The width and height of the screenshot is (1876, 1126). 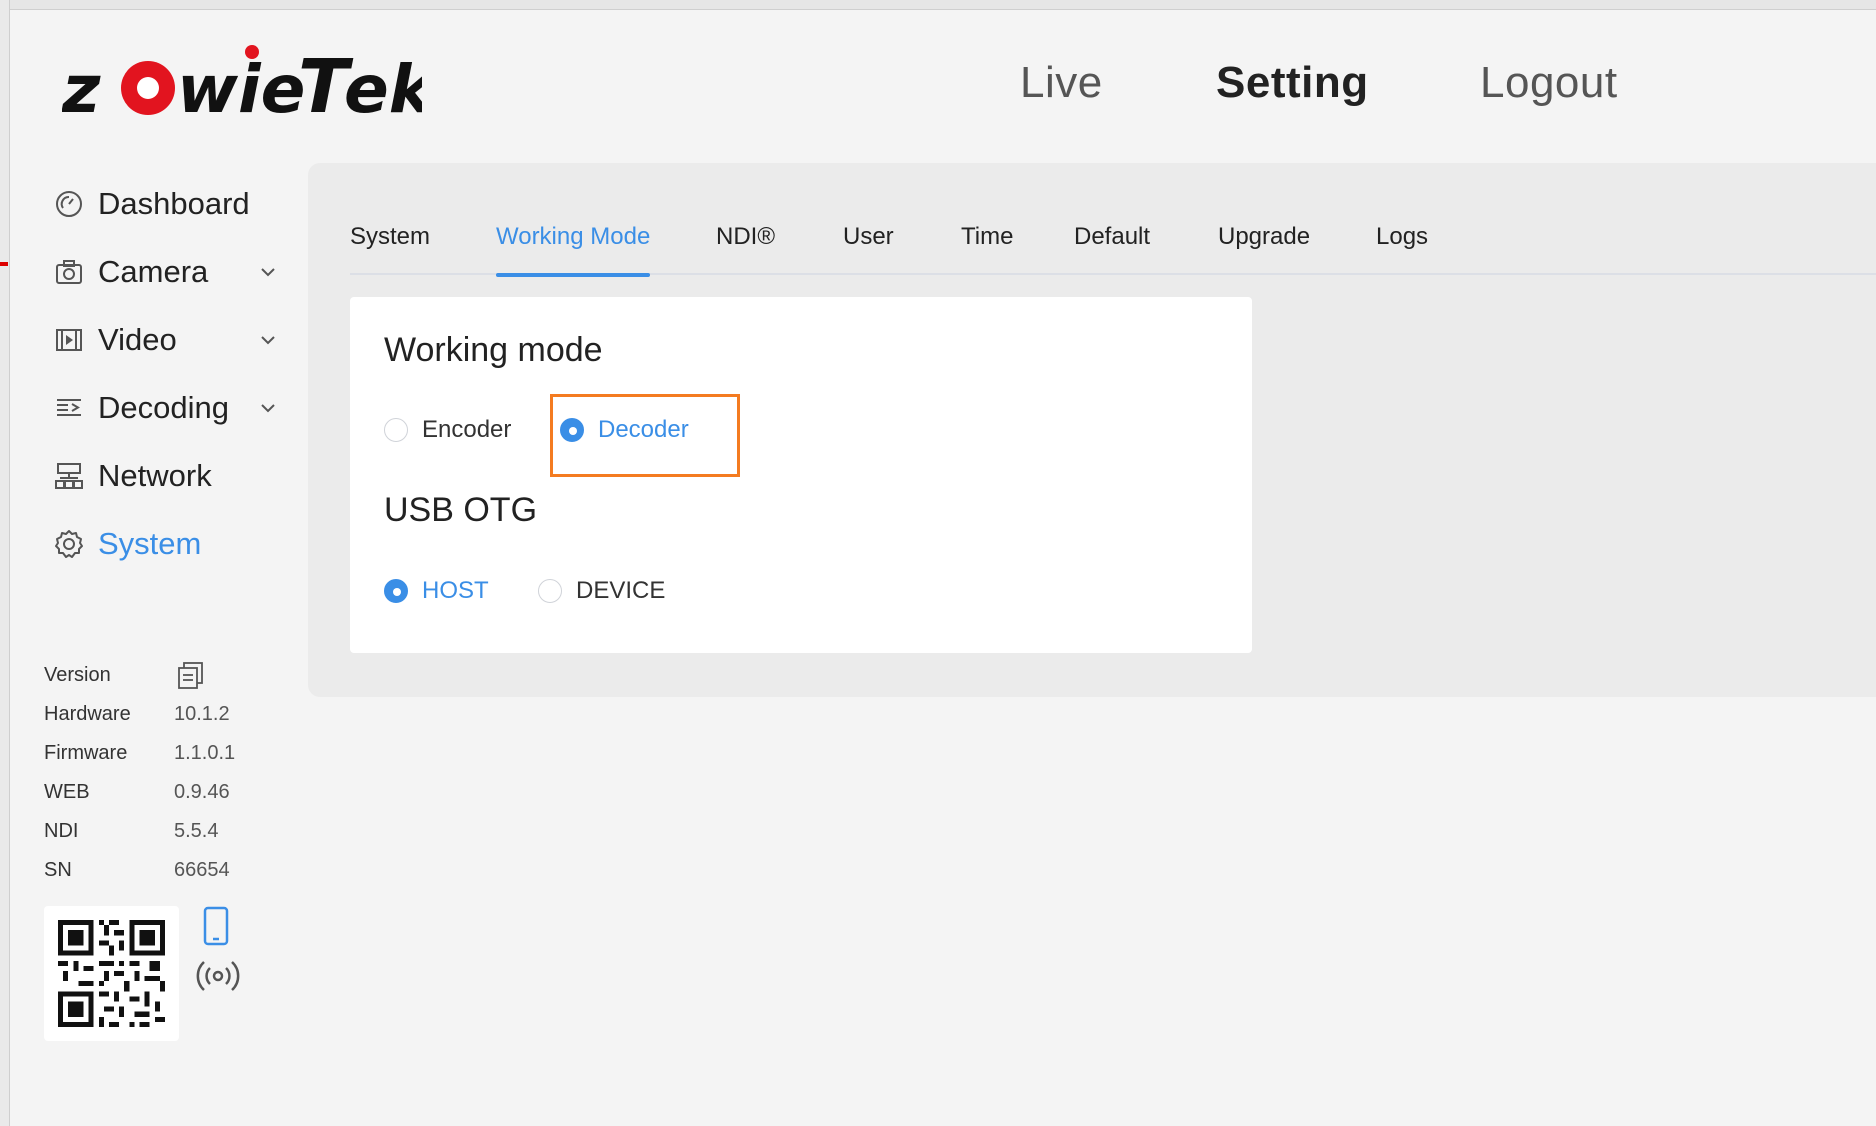 What do you see at coordinates (77, 675) in the screenshot?
I see `version-title: Version` at bounding box center [77, 675].